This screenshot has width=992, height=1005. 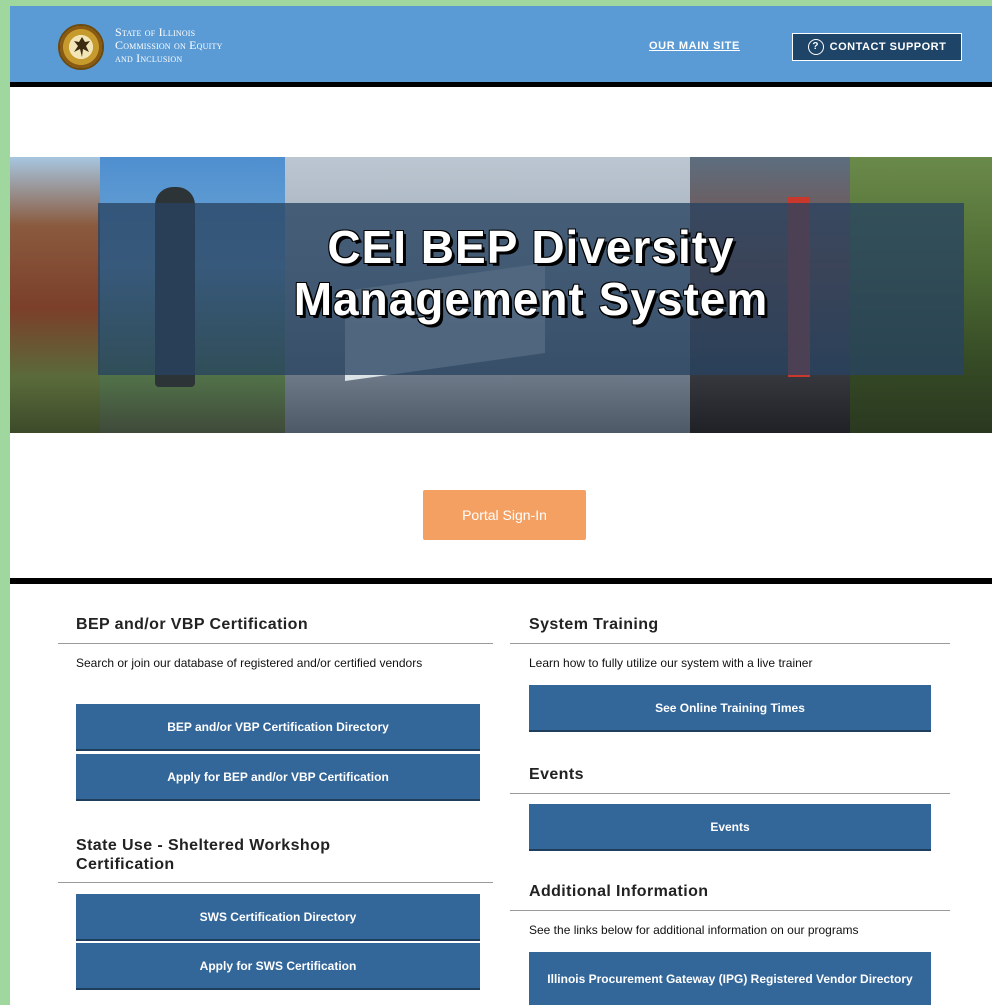 What do you see at coordinates (730, 826) in the screenshot?
I see `events-button: Events` at bounding box center [730, 826].